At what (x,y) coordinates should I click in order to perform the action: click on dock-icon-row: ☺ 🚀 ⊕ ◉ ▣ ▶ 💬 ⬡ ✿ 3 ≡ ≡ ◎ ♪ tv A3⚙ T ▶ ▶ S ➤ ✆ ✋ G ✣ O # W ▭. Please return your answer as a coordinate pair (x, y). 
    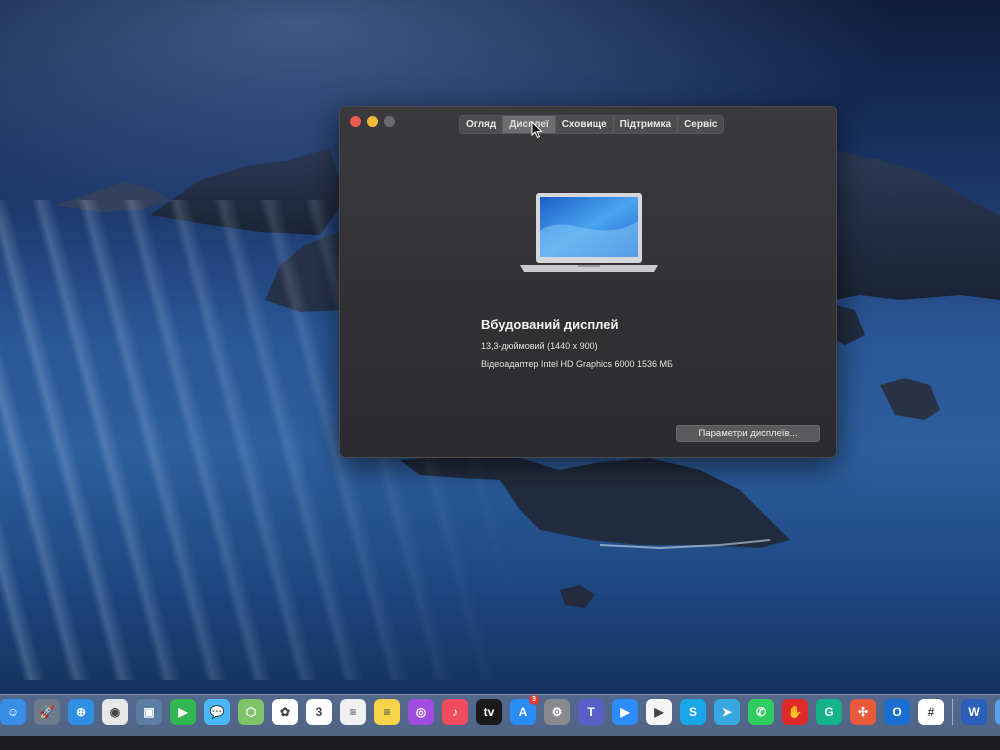
    Looking at the image, I should click on (500, 710).